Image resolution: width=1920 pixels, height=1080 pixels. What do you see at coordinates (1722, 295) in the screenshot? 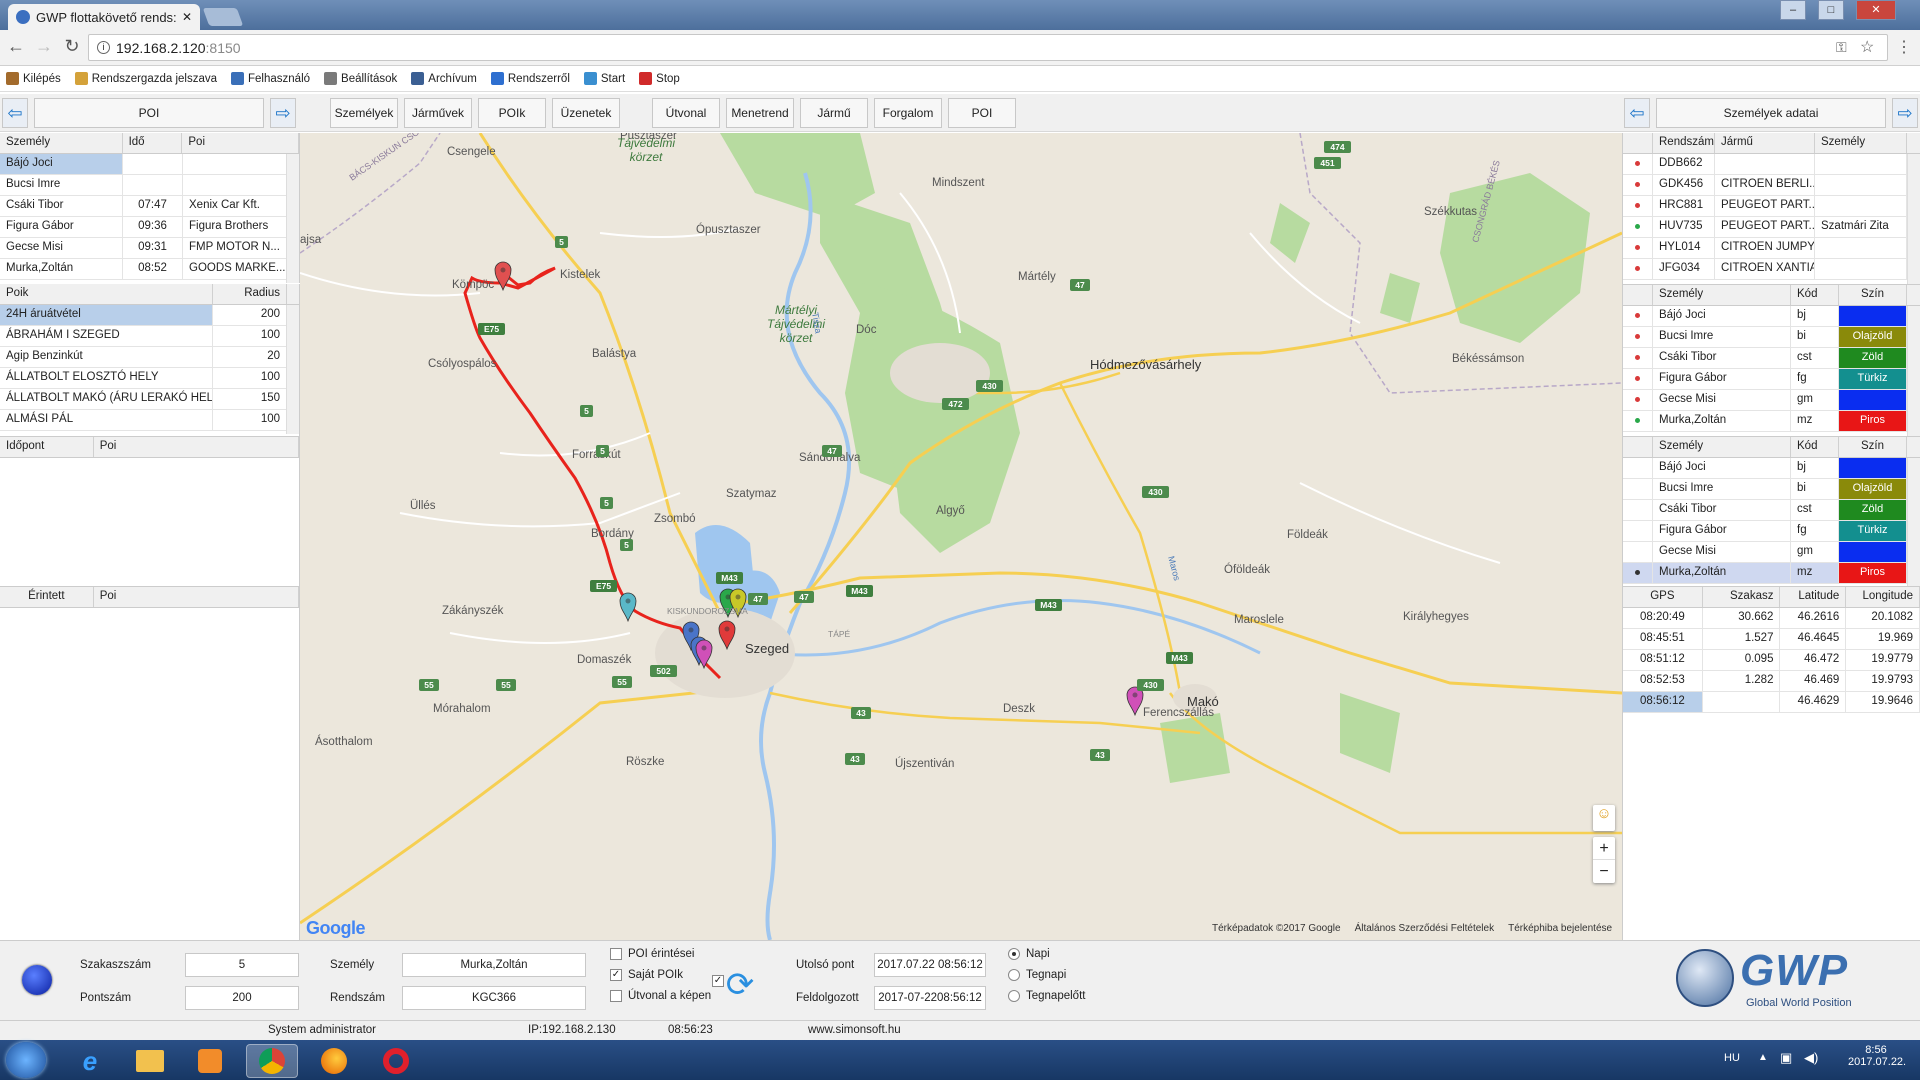
I see `col-pc1-person: Személy` at bounding box center [1722, 295].